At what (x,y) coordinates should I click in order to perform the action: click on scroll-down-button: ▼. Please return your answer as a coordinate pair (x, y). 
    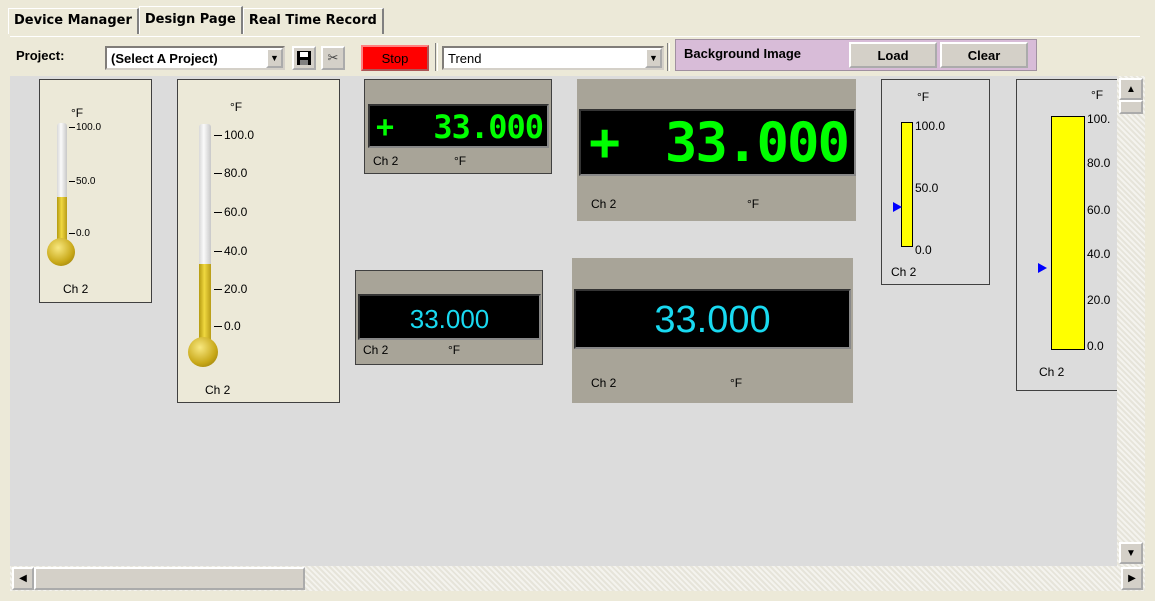
    Looking at the image, I should click on (1131, 553).